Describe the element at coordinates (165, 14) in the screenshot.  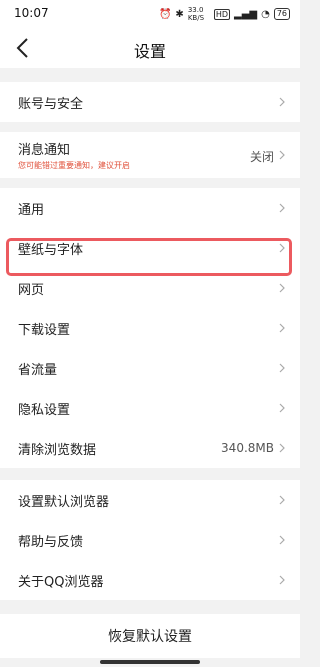
I see `alarm-icon: ⏰` at that location.